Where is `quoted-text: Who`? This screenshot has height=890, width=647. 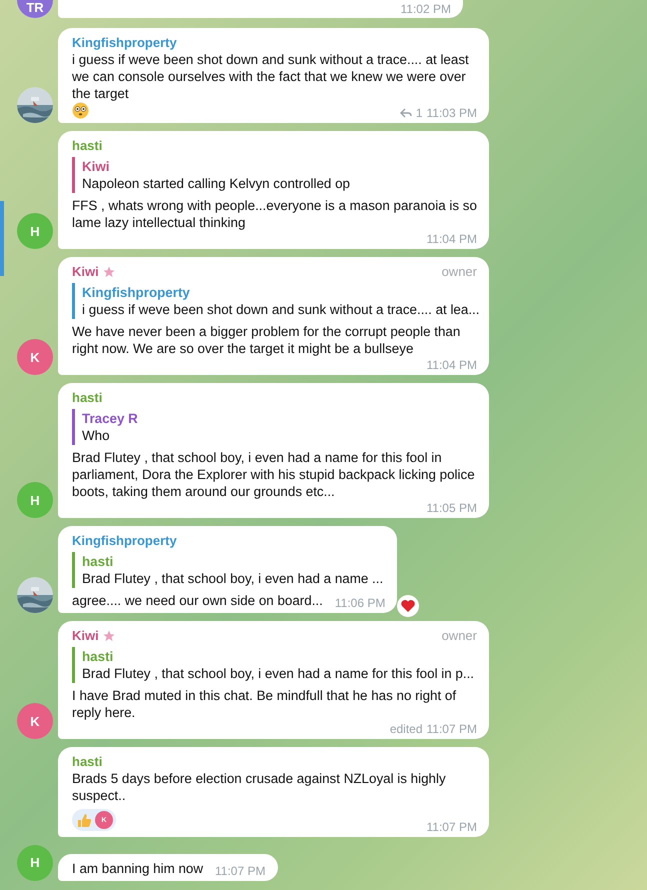 quoted-text: Who is located at coordinates (96, 435).